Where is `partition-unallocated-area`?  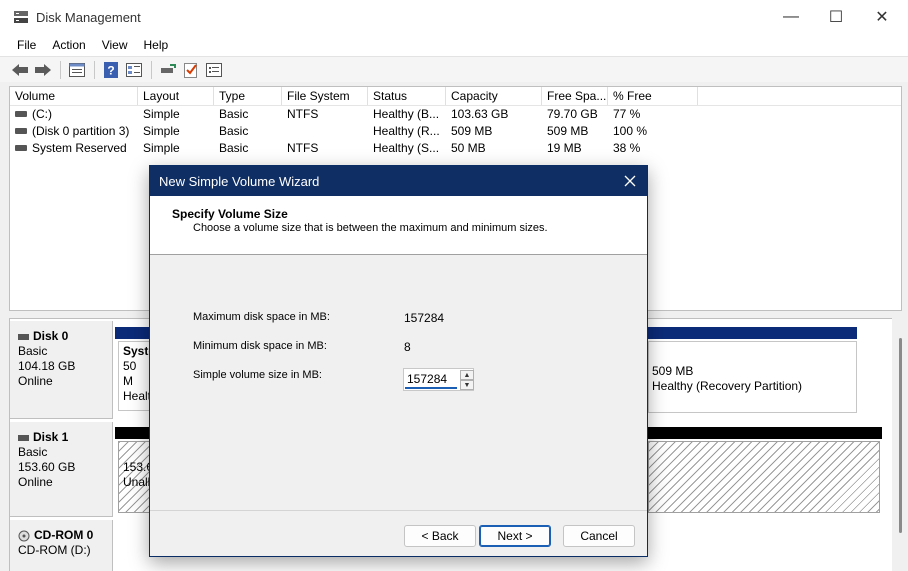 partition-unallocated-area is located at coordinates (764, 477).